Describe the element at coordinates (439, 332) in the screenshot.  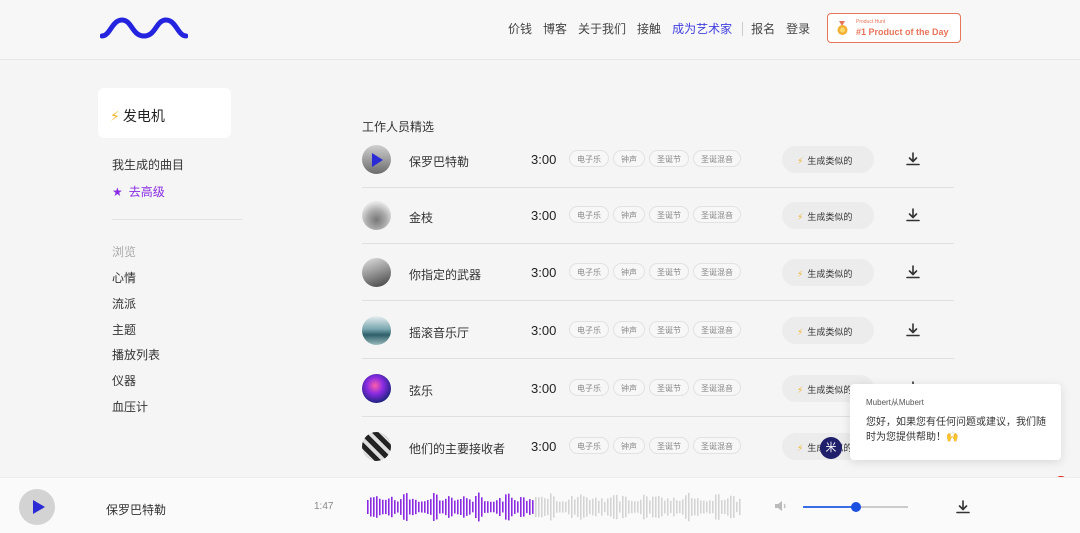
I see `track-name: 摇滚音乐厅` at that location.